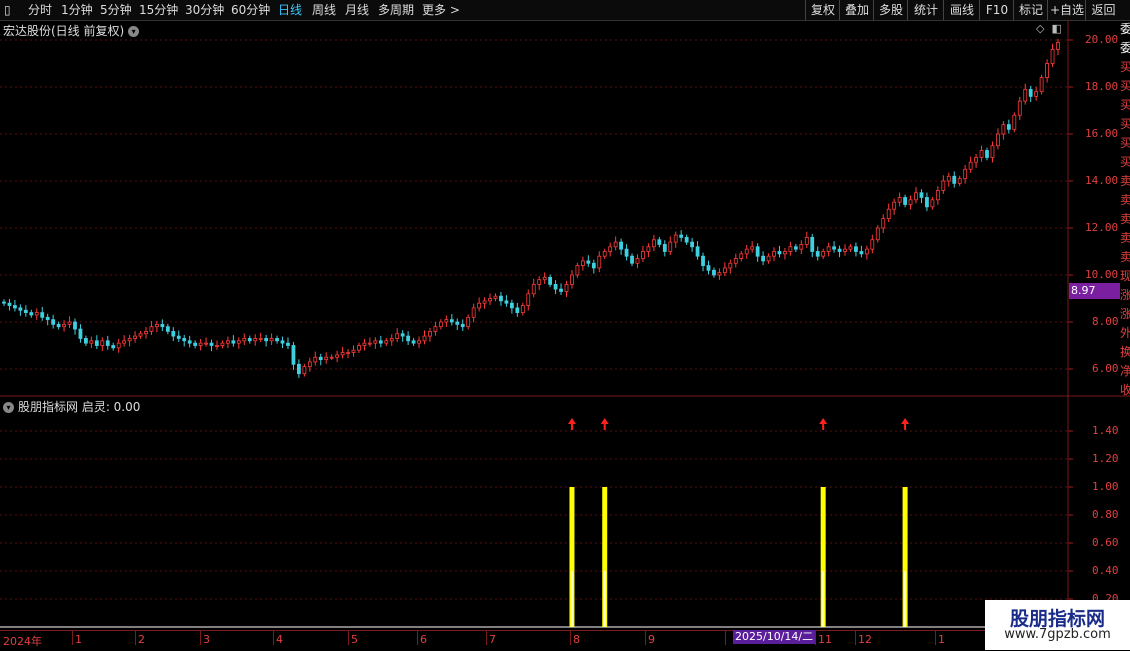 The width and height of the screenshot is (1130, 651). What do you see at coordinates (1125, 295) in the screenshot?
I see `quote-field-label: 涨` at bounding box center [1125, 295].